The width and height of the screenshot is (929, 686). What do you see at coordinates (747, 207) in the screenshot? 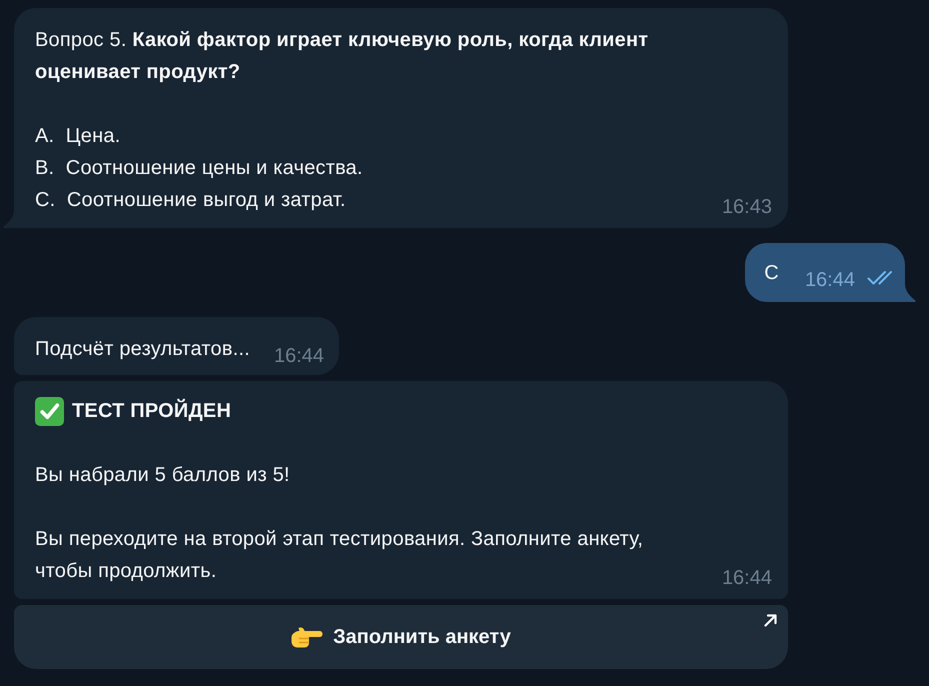
I see `message-time: 16:43` at bounding box center [747, 207].